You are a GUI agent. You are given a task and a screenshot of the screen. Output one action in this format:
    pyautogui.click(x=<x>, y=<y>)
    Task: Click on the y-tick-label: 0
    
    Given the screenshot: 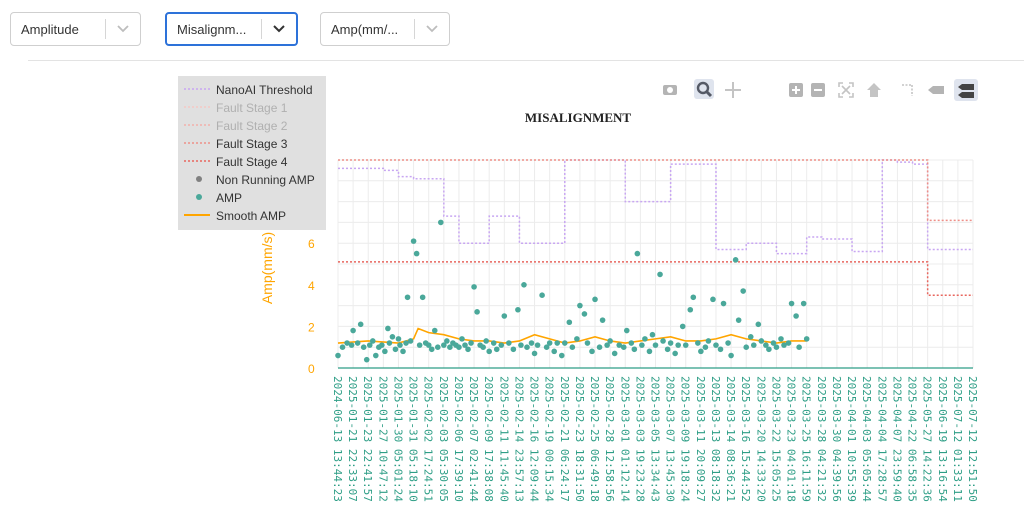 What is the action you would take?
    pyautogui.click(x=311, y=369)
    